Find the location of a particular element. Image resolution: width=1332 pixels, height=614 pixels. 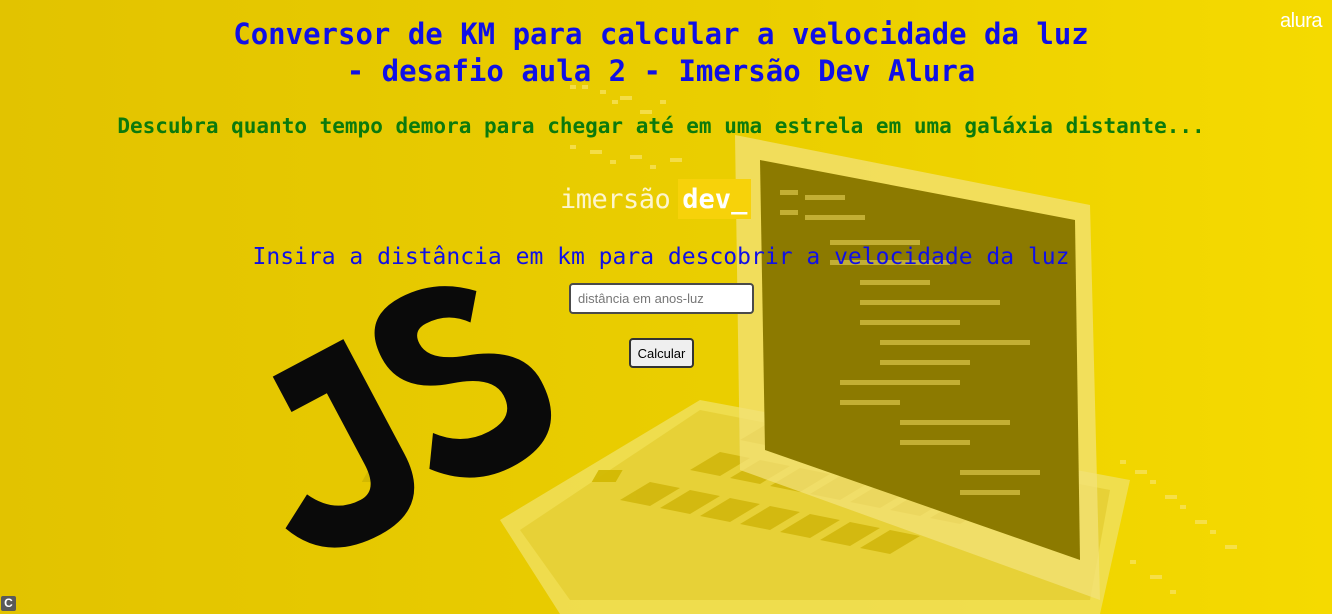

dev-badge: dev_ is located at coordinates (715, 199).